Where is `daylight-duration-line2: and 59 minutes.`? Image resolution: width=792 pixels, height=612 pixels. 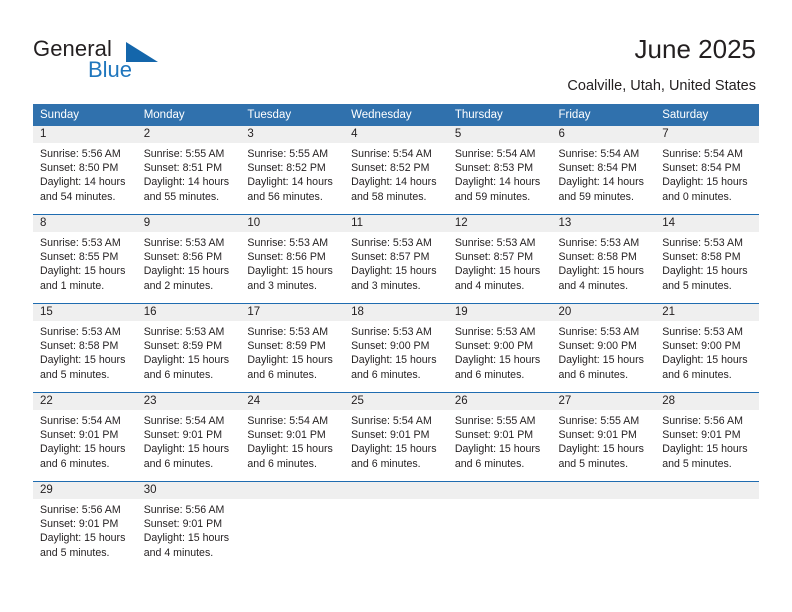 daylight-duration-line2: and 59 minutes. is located at coordinates (492, 196).